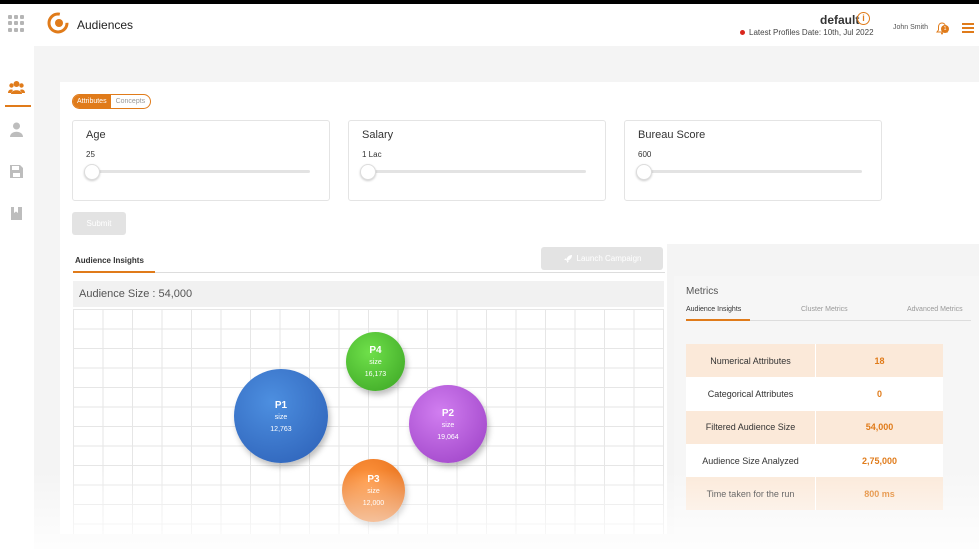 The image size is (979, 549). What do you see at coordinates (742, 33) in the screenshot?
I see `status-dot-icon` at bounding box center [742, 33].